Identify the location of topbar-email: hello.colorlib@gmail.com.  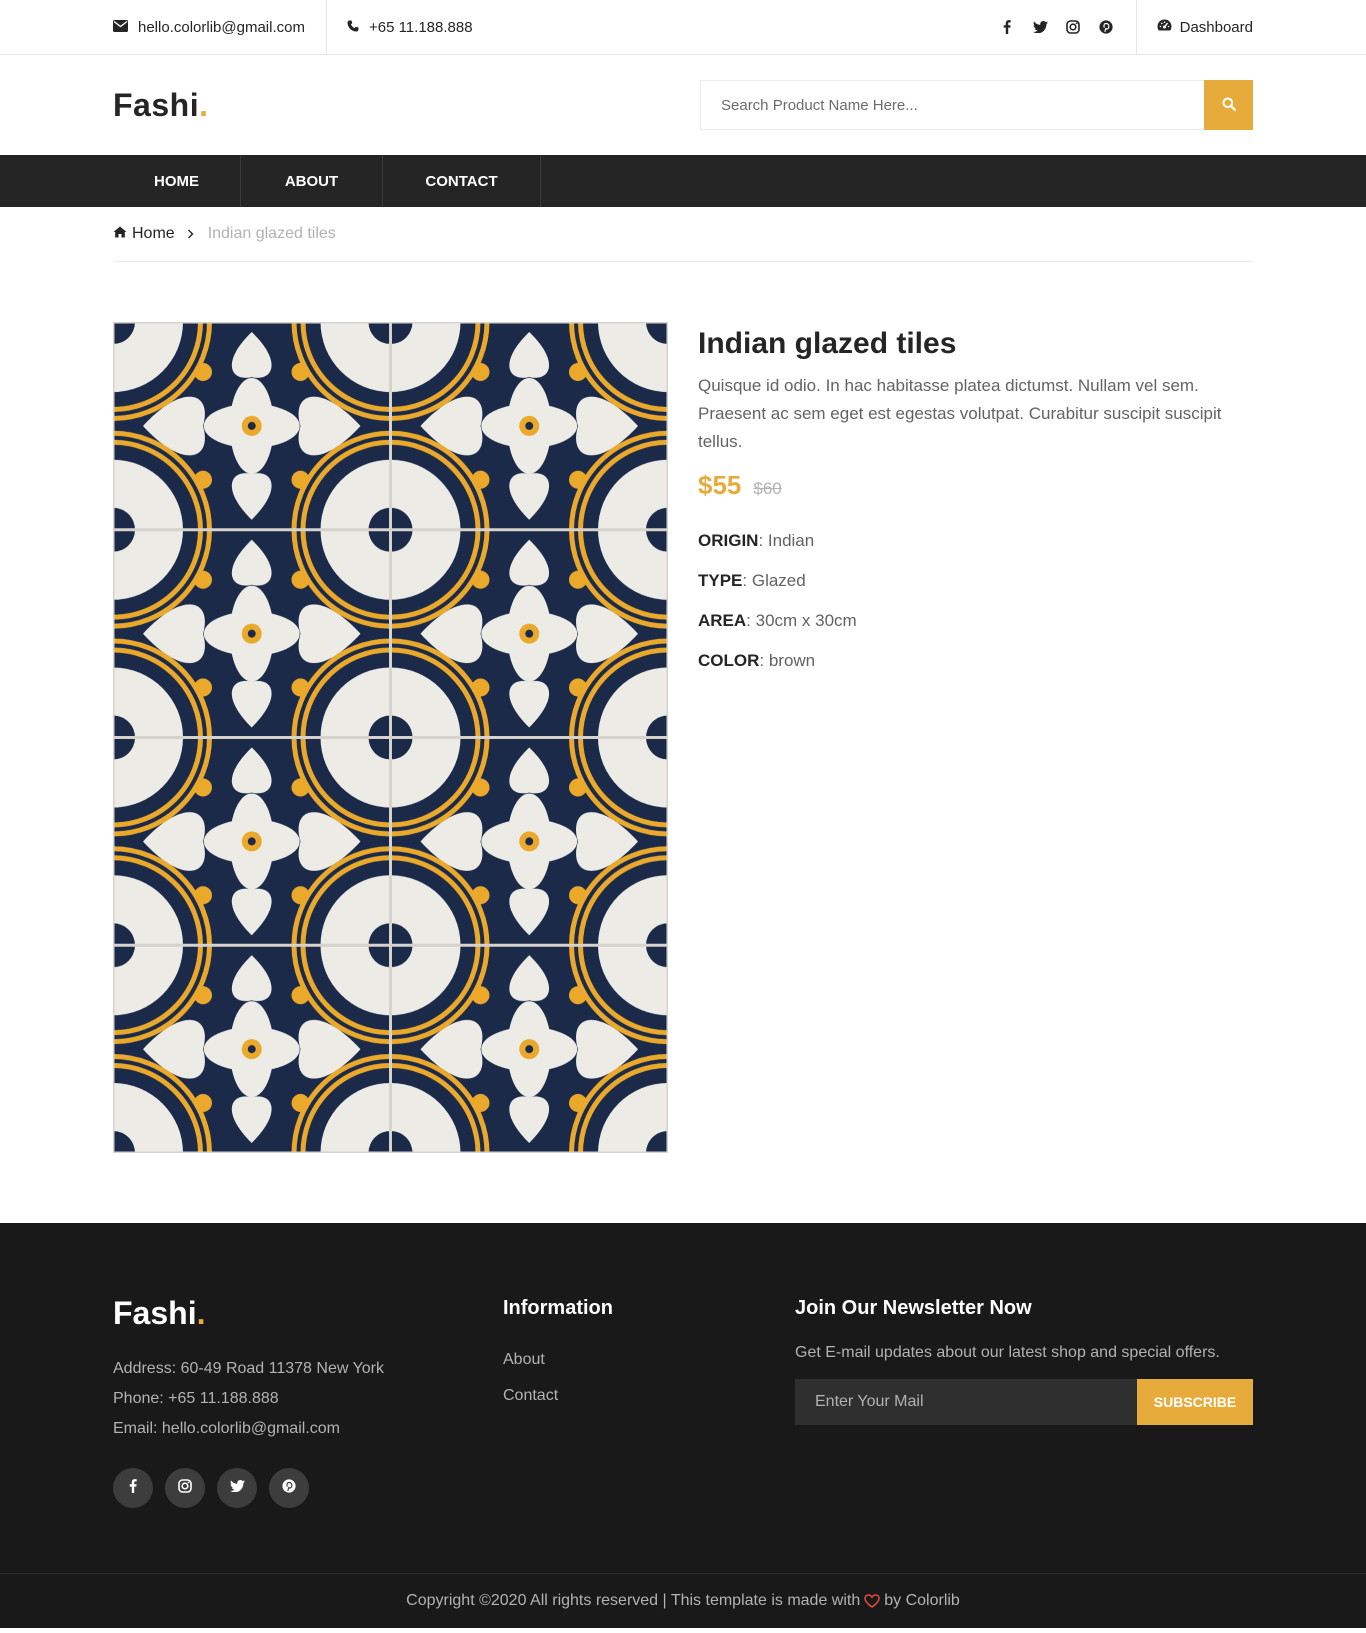
(220, 27).